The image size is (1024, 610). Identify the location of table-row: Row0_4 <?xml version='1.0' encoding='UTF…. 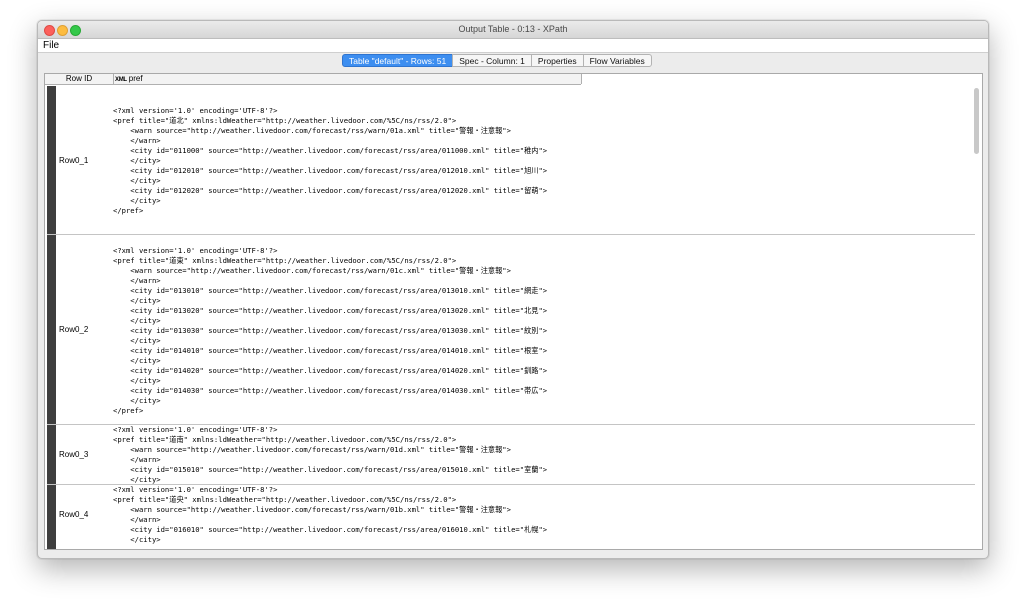
(510, 517).